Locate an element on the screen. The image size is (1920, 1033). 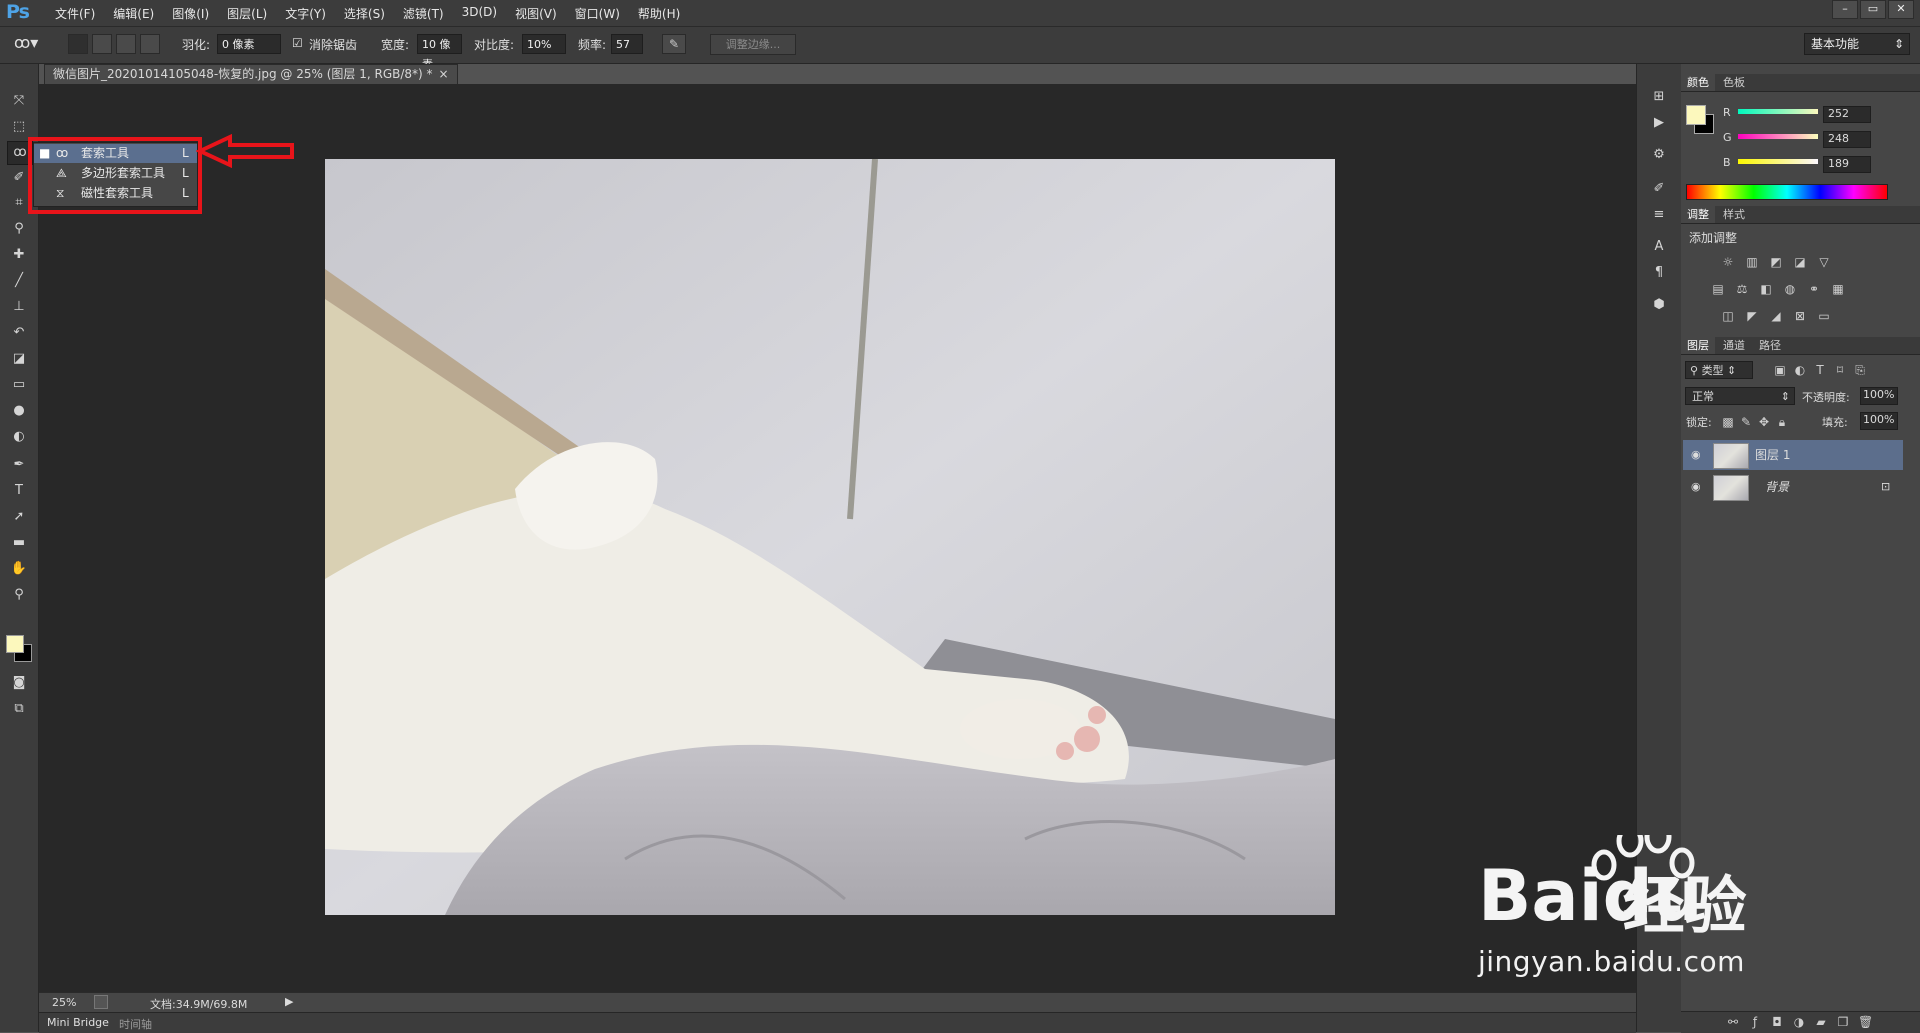
history-brush-icon: ↶ is located at coordinates (19, 333).